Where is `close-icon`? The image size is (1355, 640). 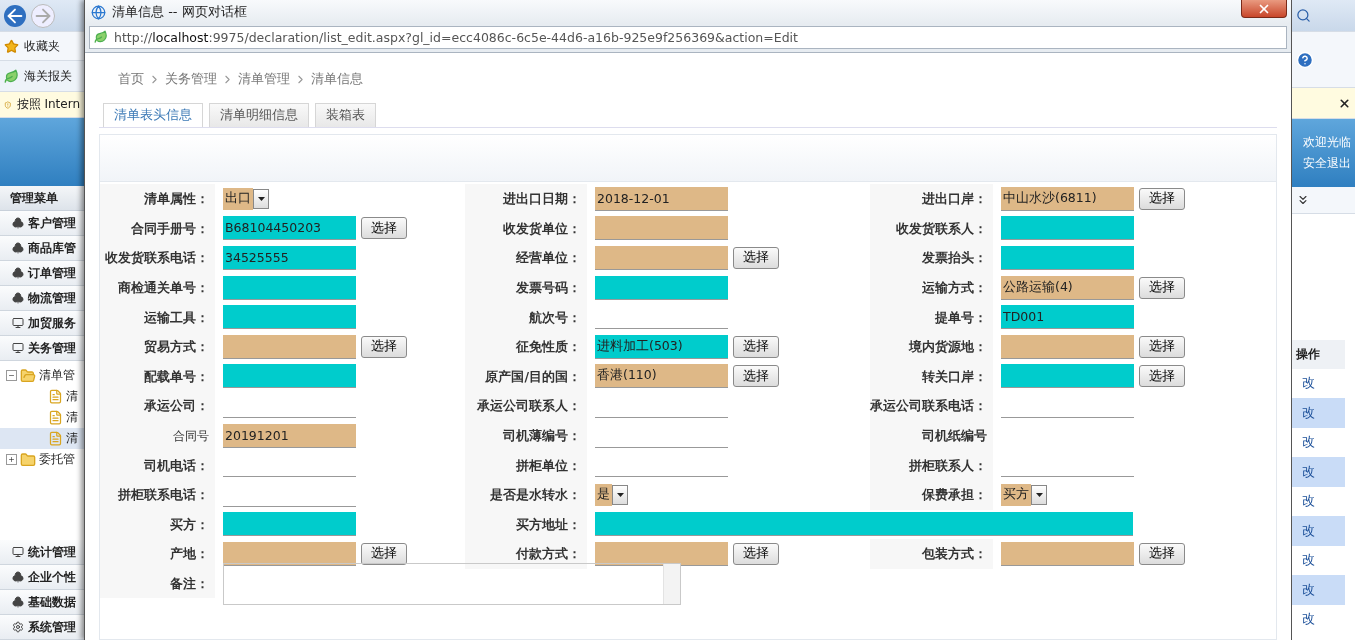 close-icon is located at coordinates (1344, 103).